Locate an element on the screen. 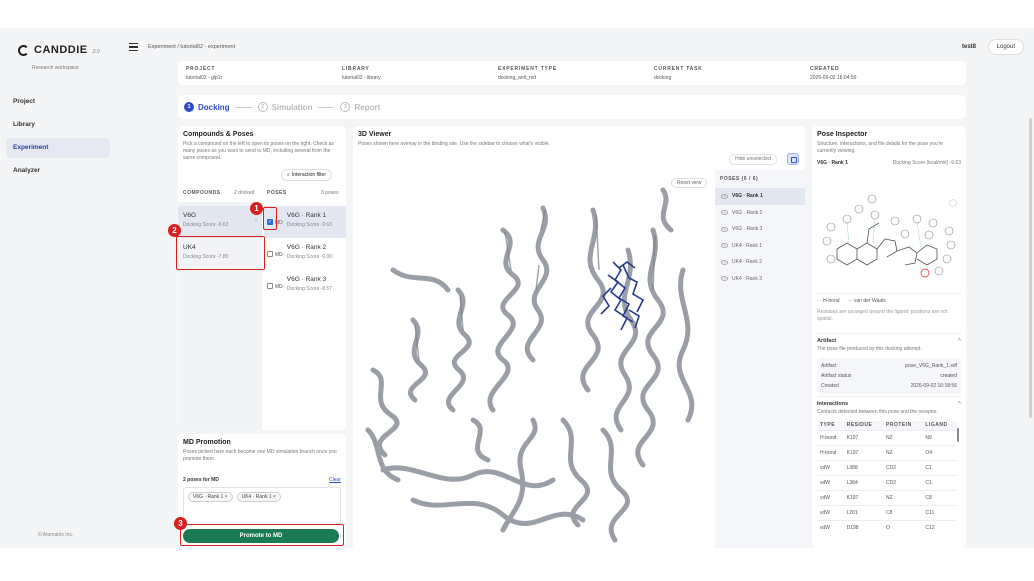 Image resolution: width=1034 pixels, height=581 pixels. compound-item-v6g: V6G Docking Score -9.63 › is located at coordinates (220, 222).